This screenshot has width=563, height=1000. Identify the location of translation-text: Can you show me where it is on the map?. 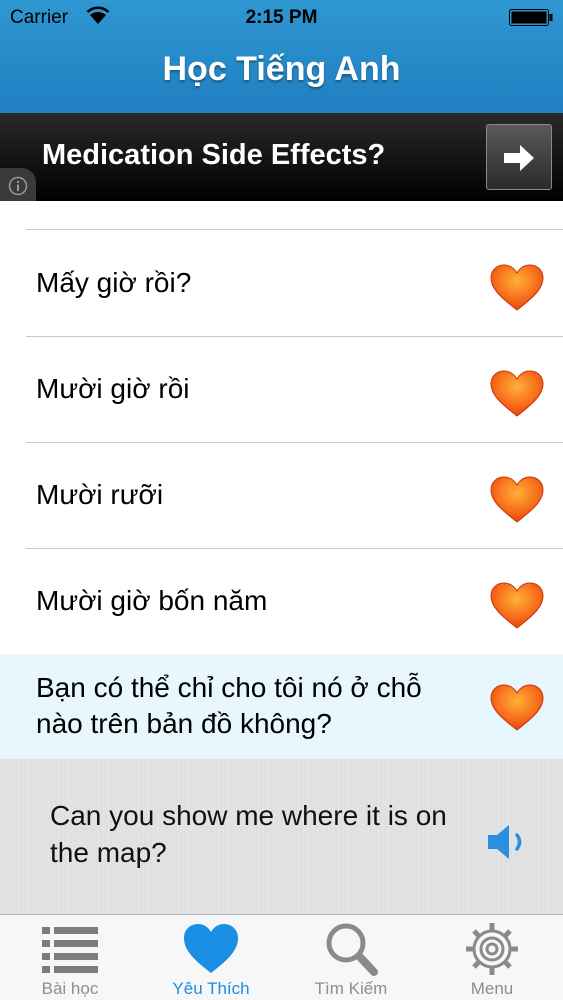
(248, 834).